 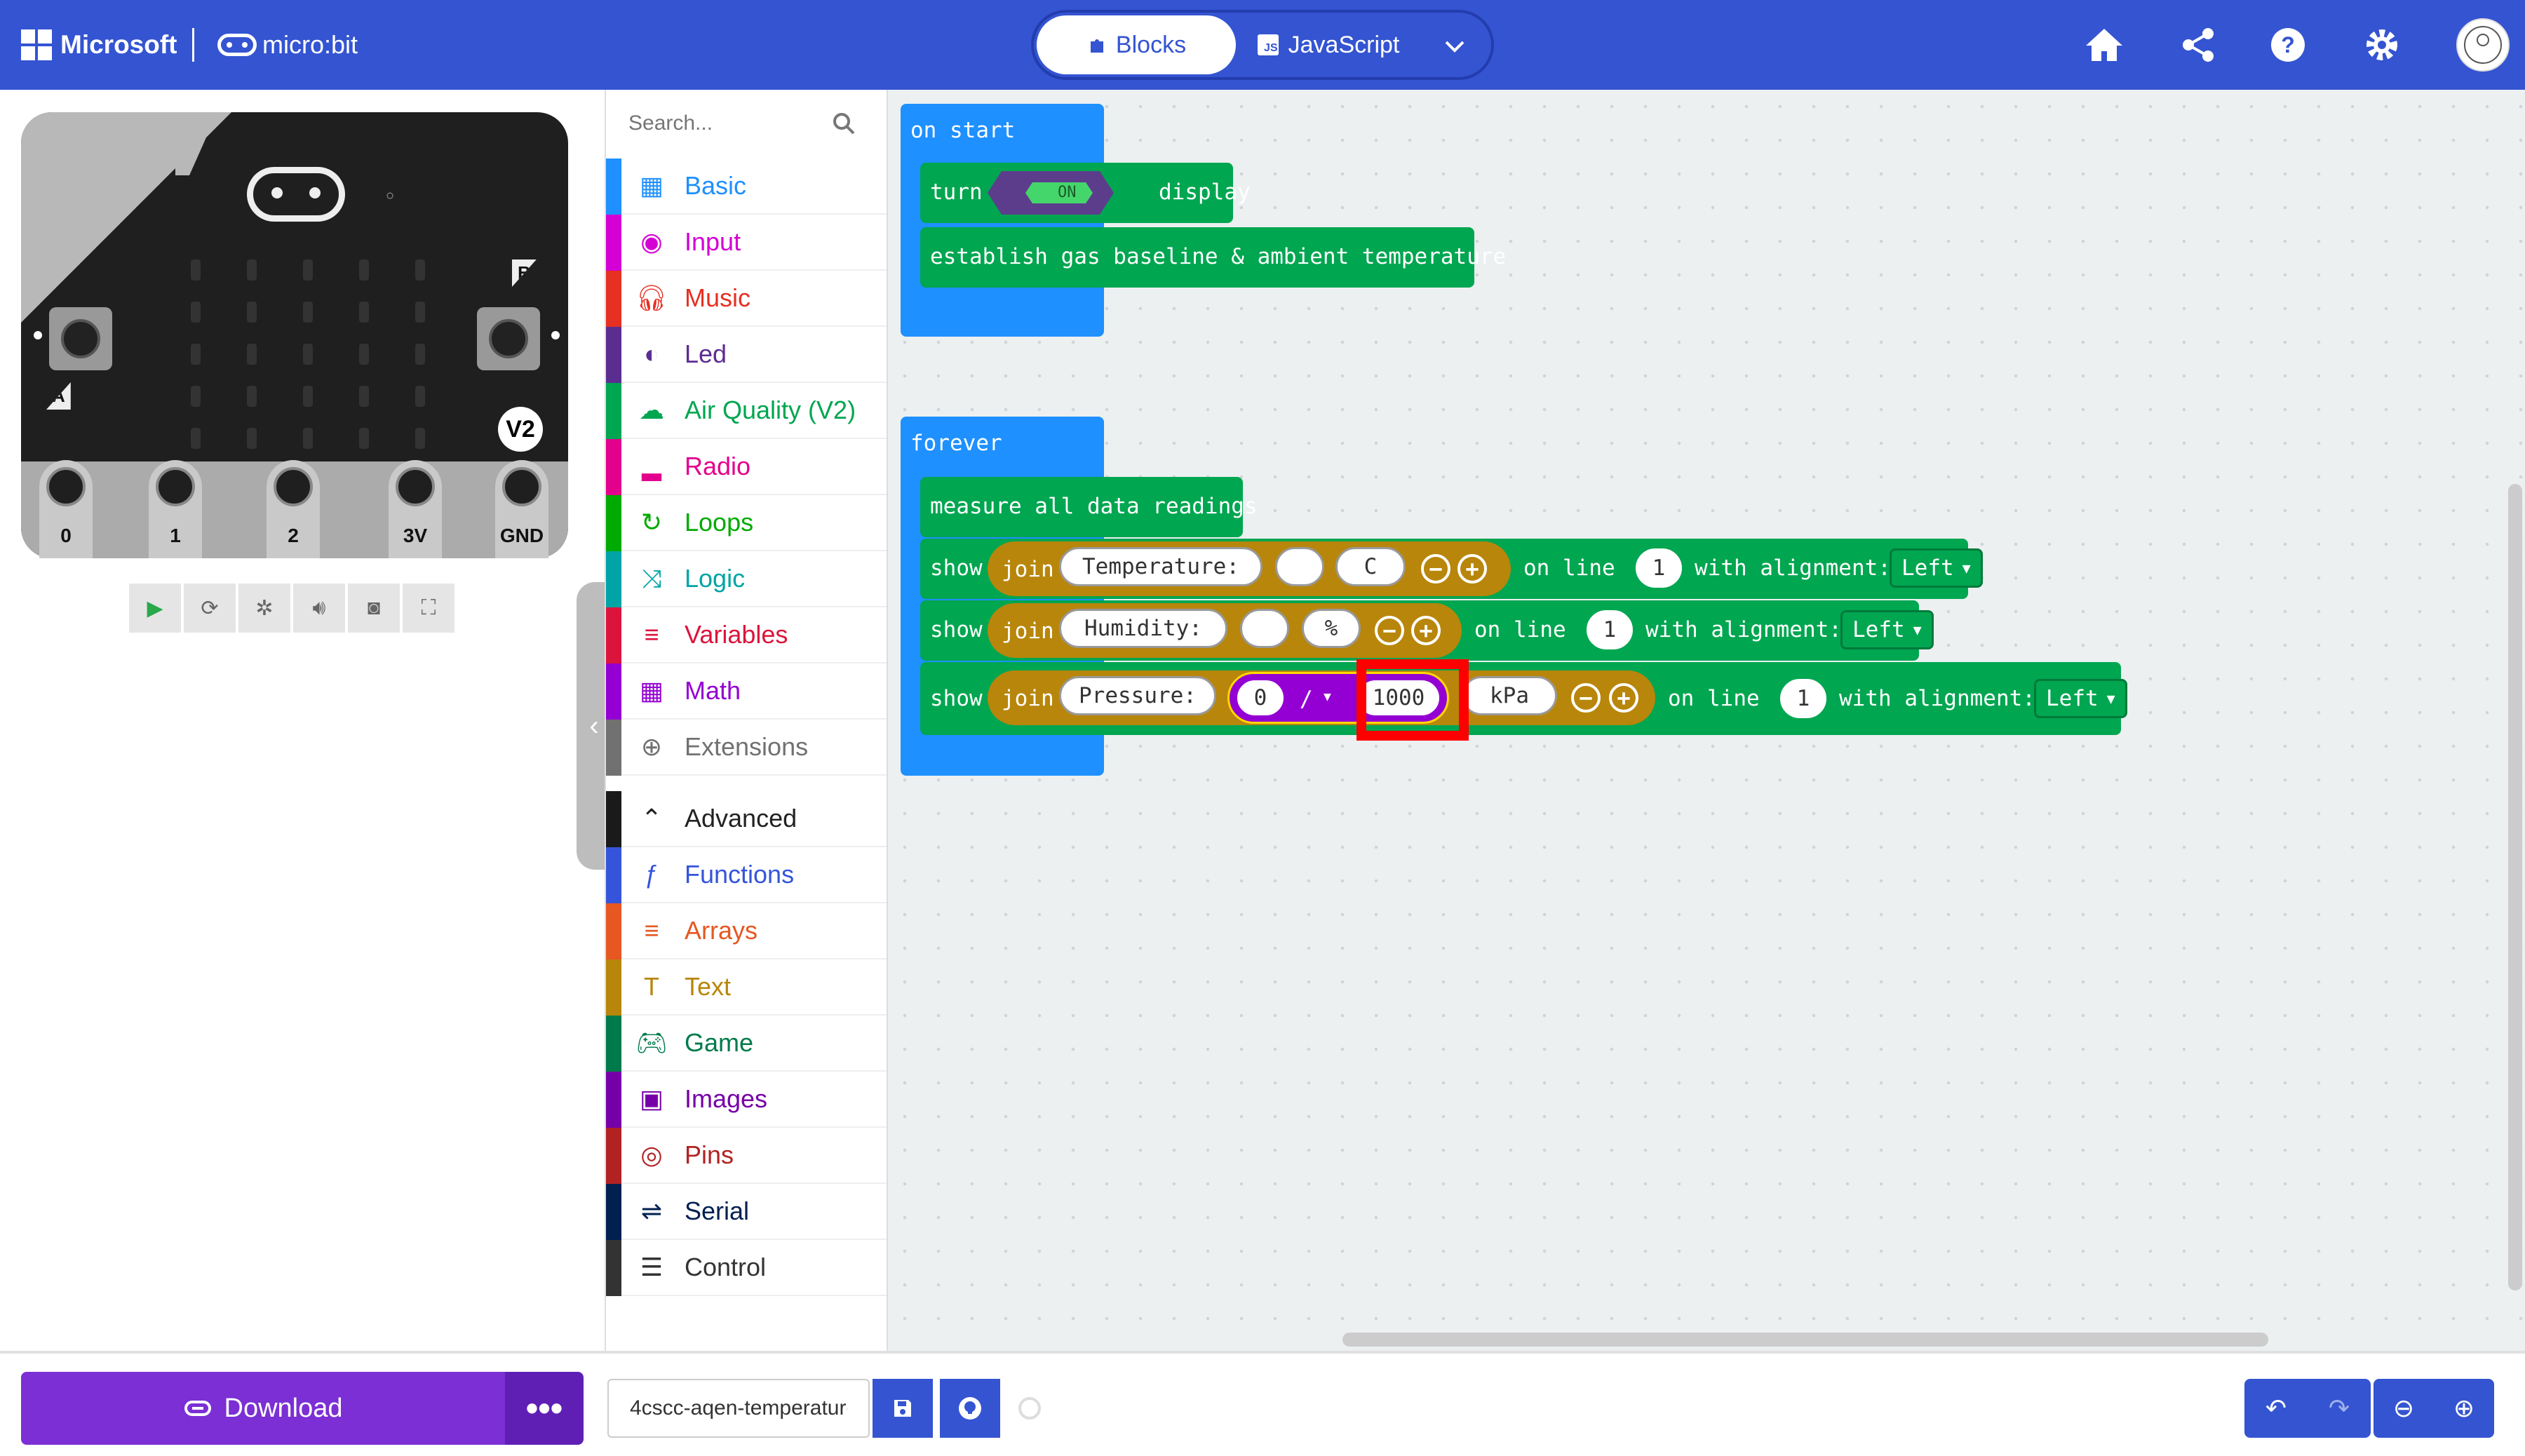 What do you see at coordinates (2483, 45) in the screenshot?
I see `avatar` at bounding box center [2483, 45].